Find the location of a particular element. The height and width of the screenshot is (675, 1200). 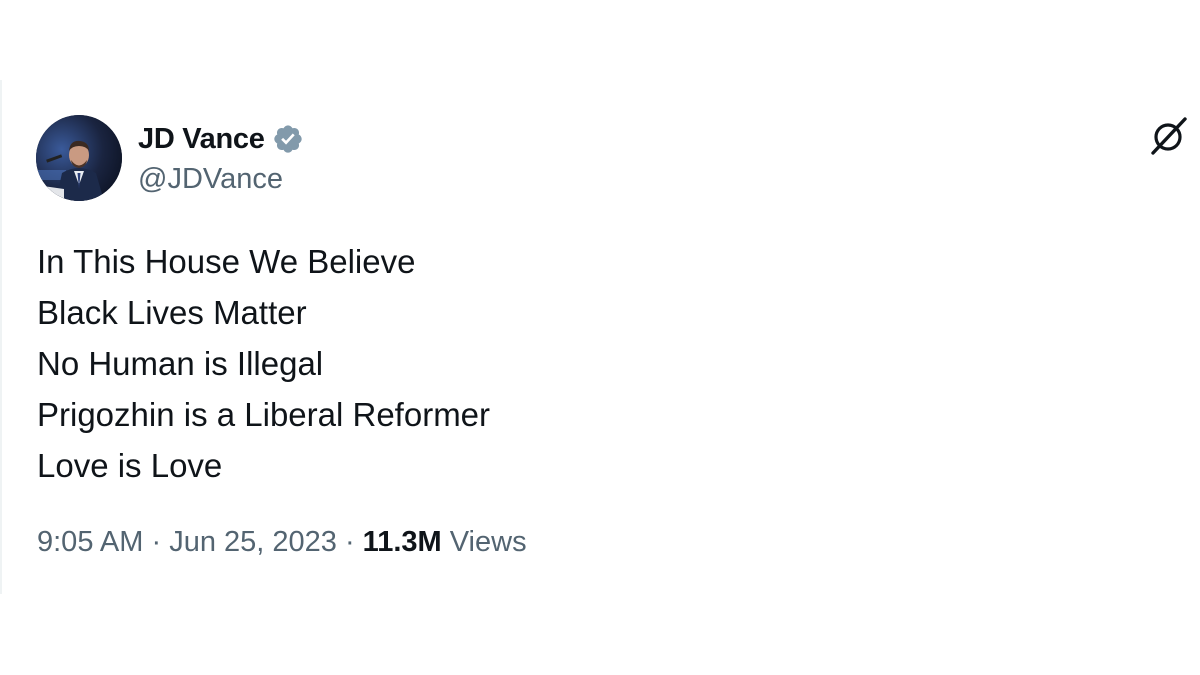

x-logo-icon is located at coordinates (1169, 136).